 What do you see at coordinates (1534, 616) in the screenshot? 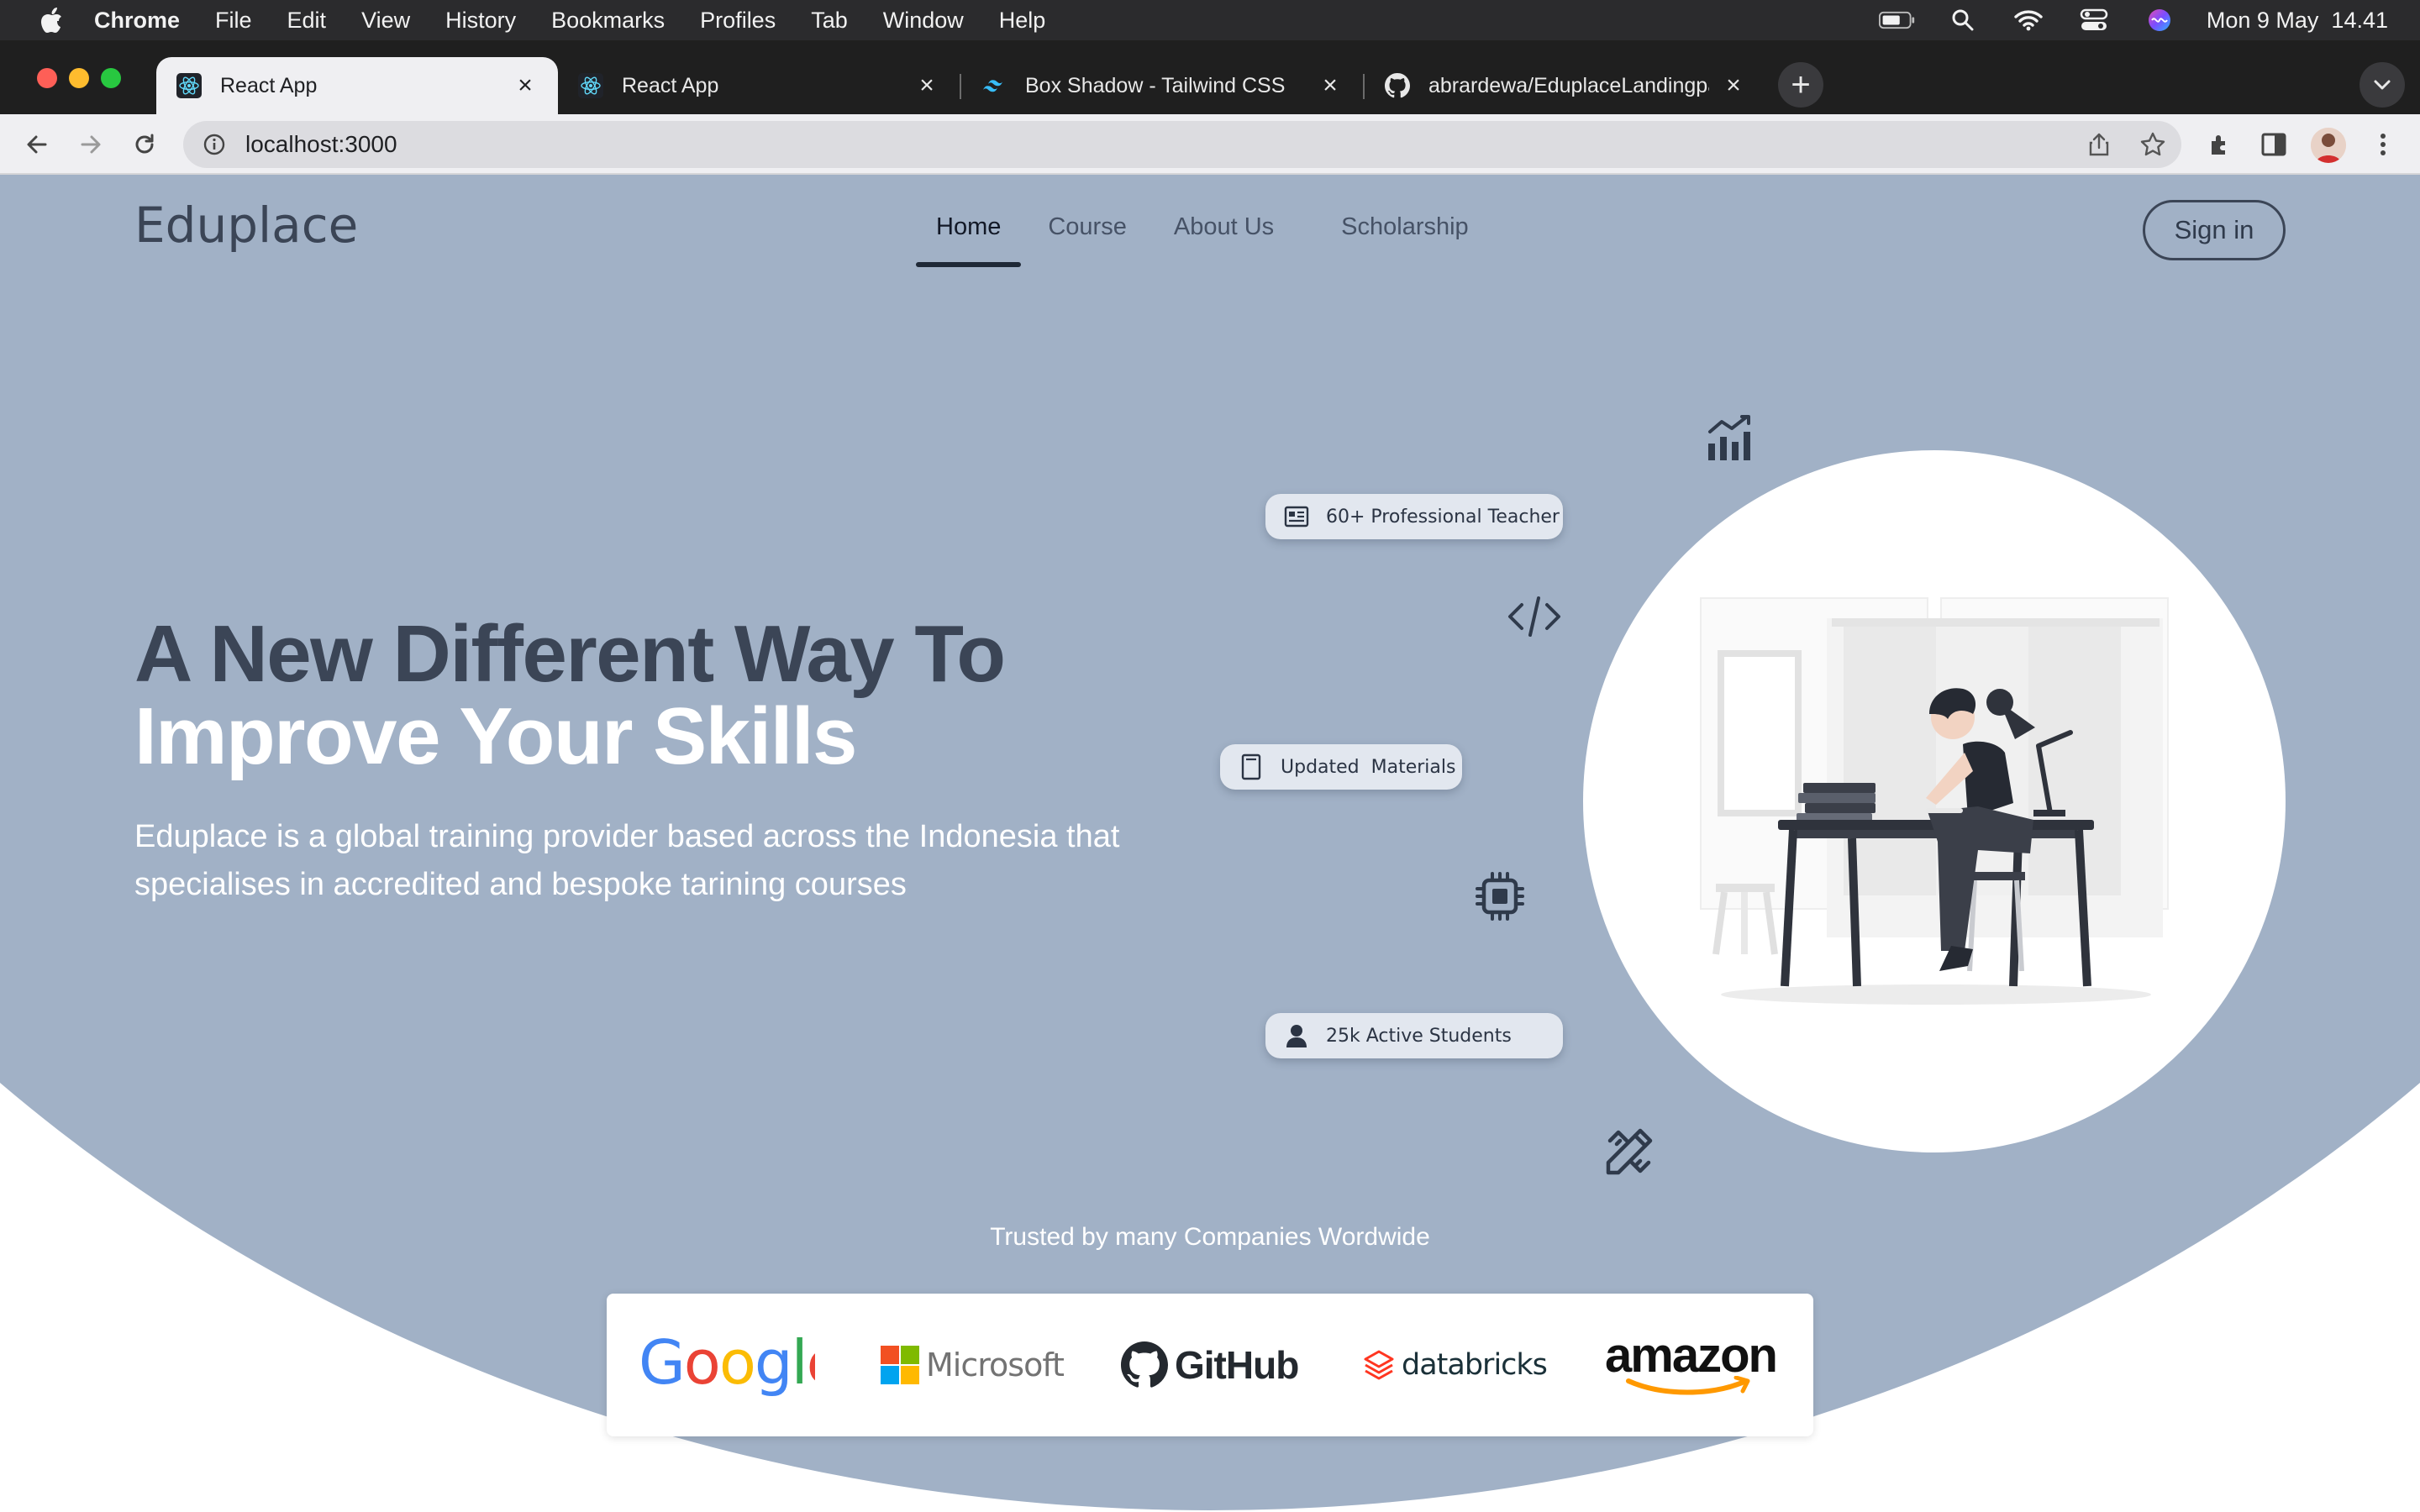
I see `code-icon` at bounding box center [1534, 616].